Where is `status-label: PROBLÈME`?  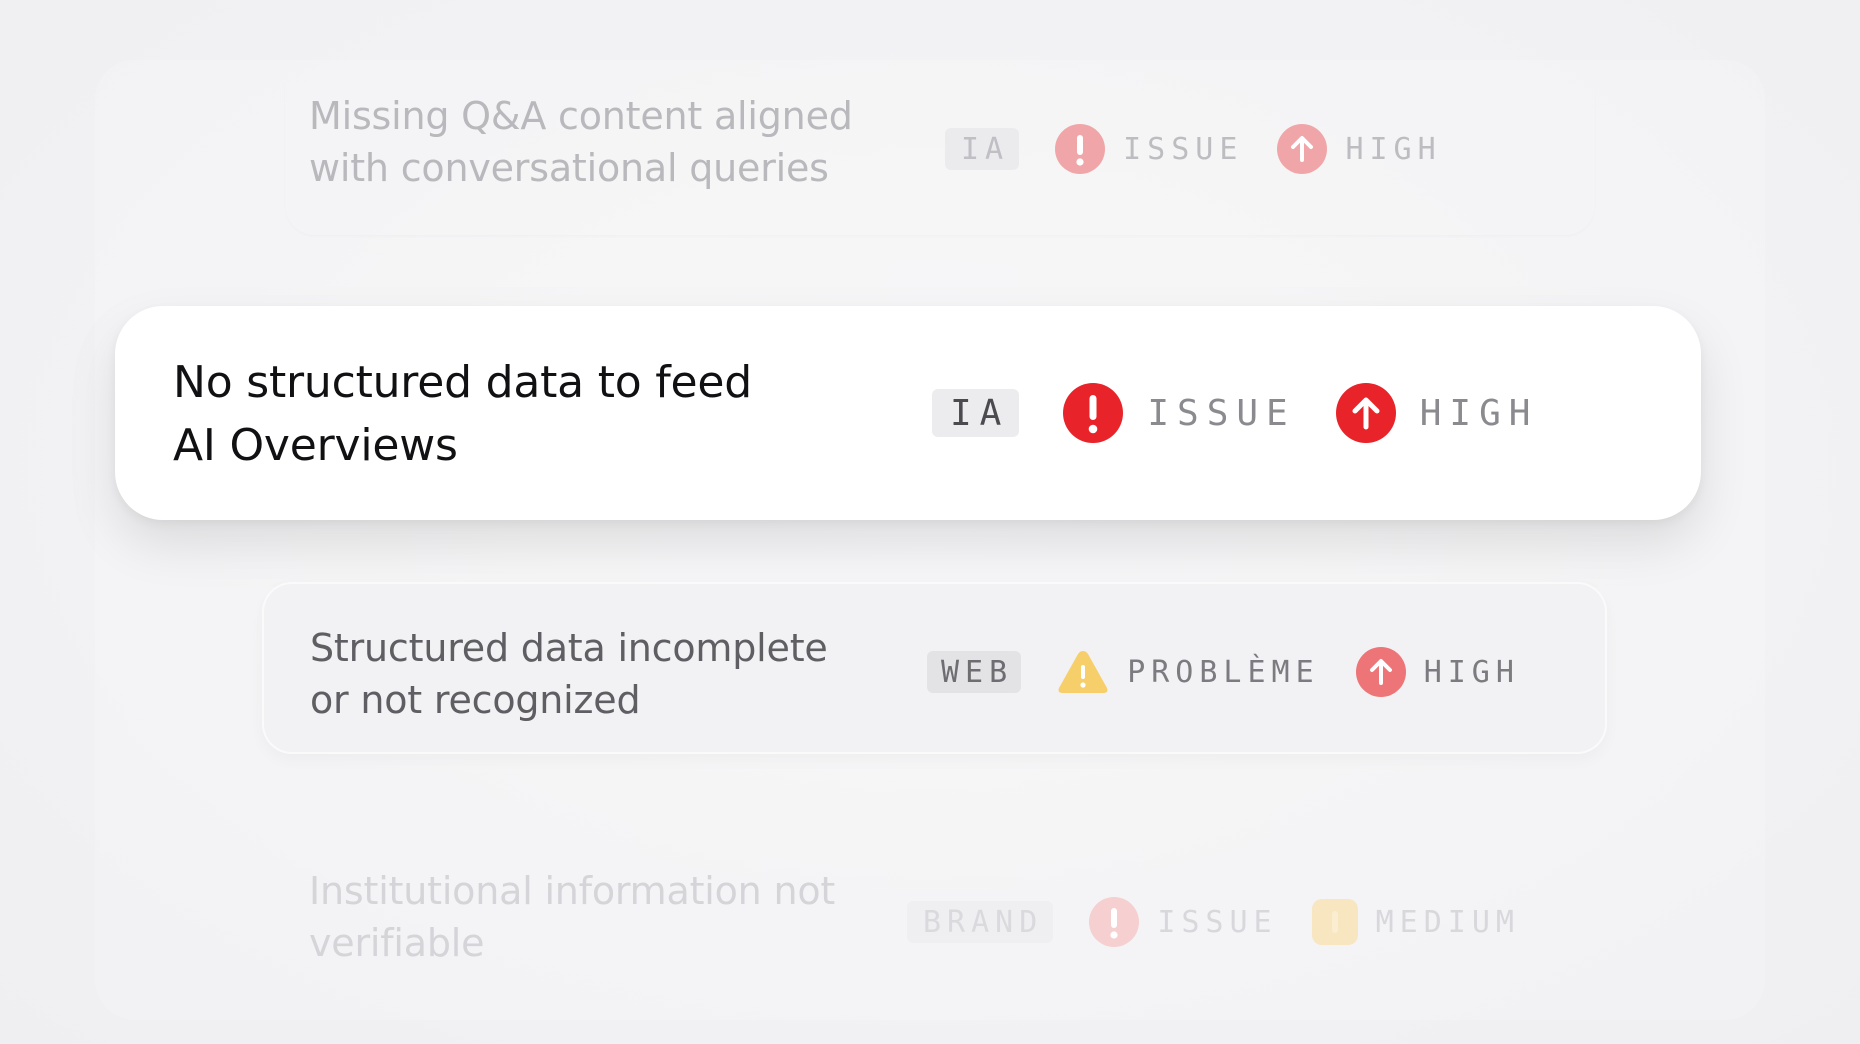
status-label: PROBLÈME is located at coordinates (1223, 672).